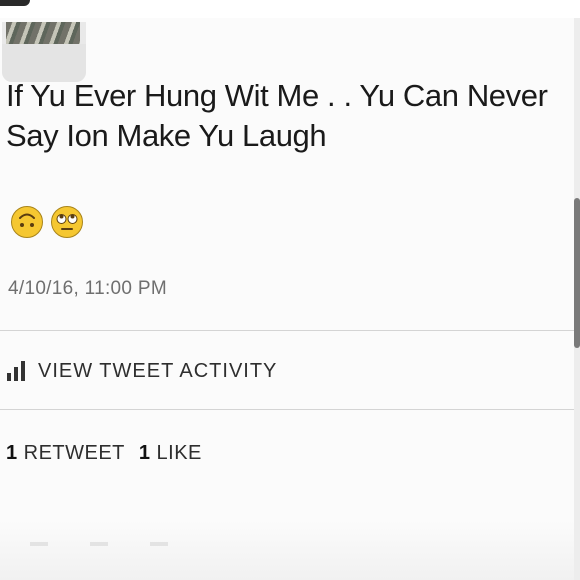  I want to click on divider-top, so click(287, 330).